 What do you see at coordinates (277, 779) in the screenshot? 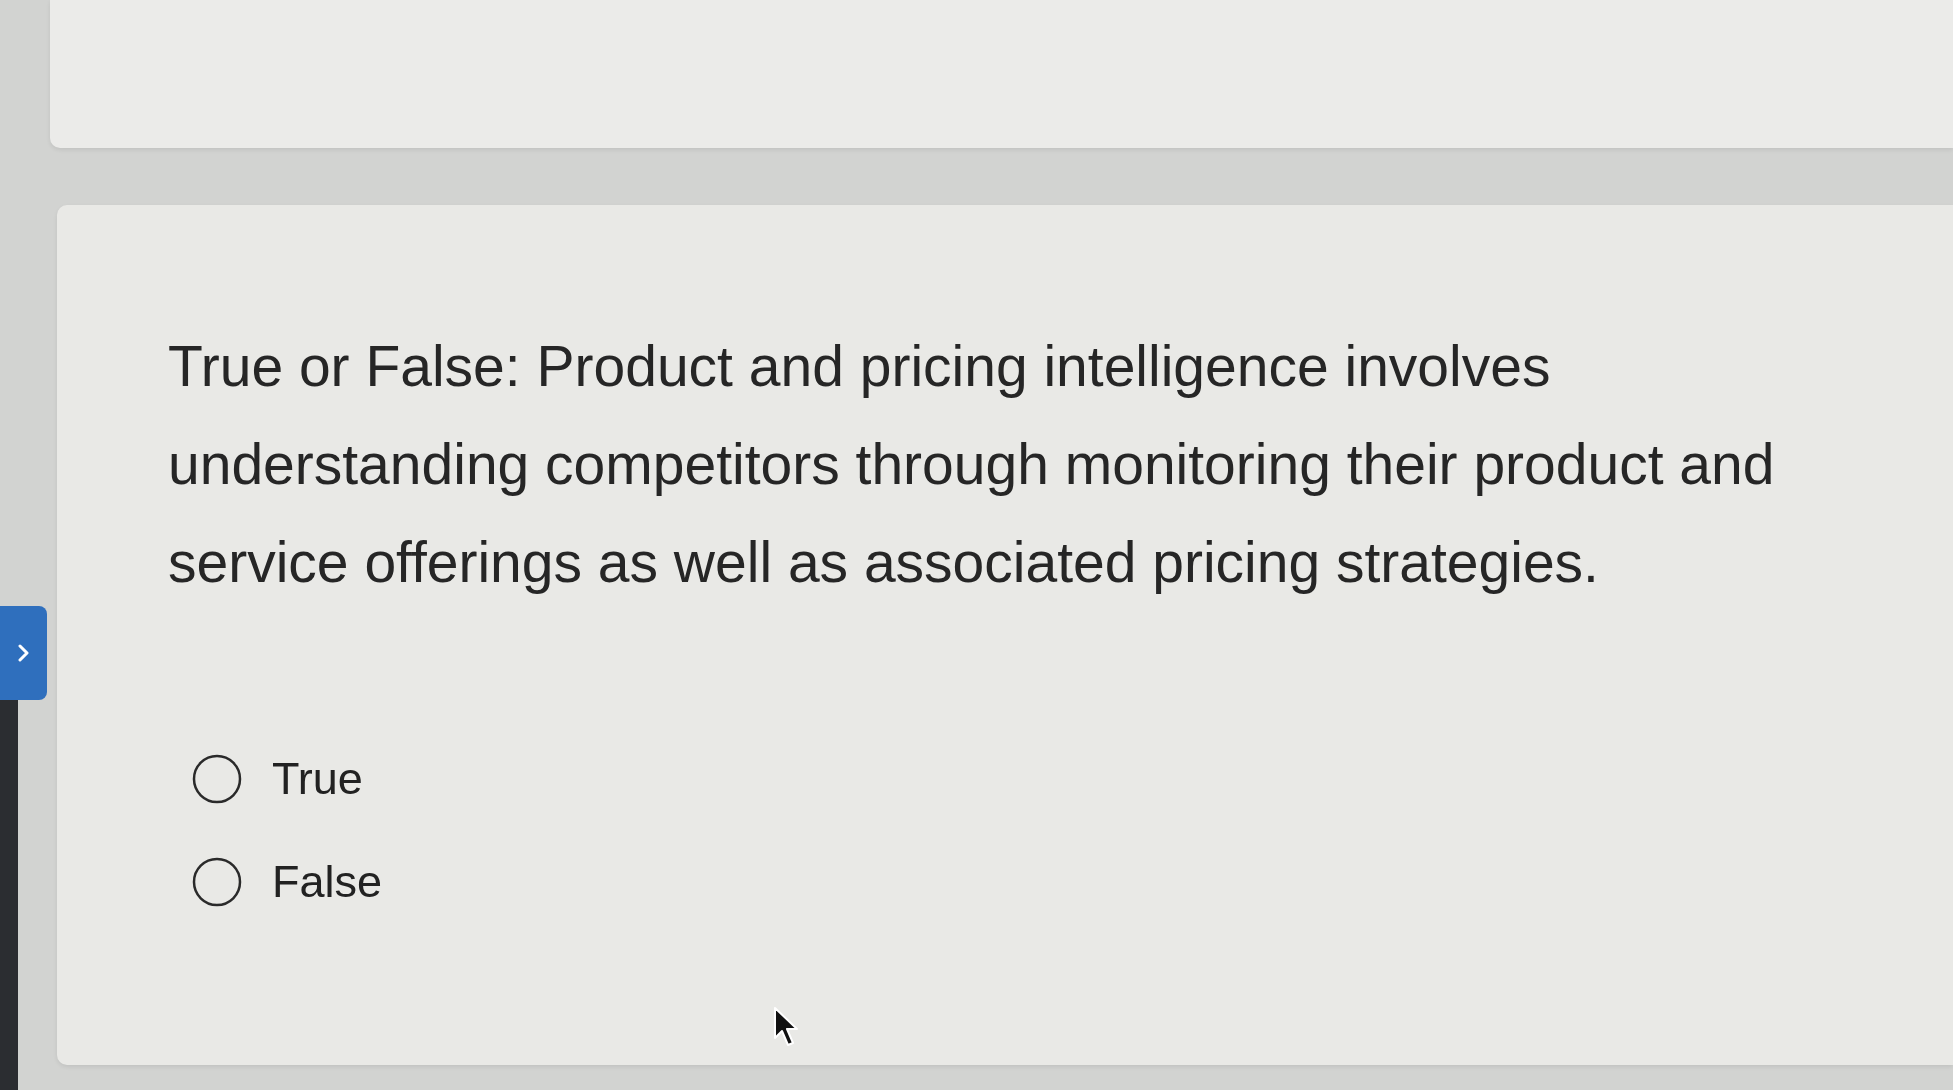
I see `radio-option: True` at bounding box center [277, 779].